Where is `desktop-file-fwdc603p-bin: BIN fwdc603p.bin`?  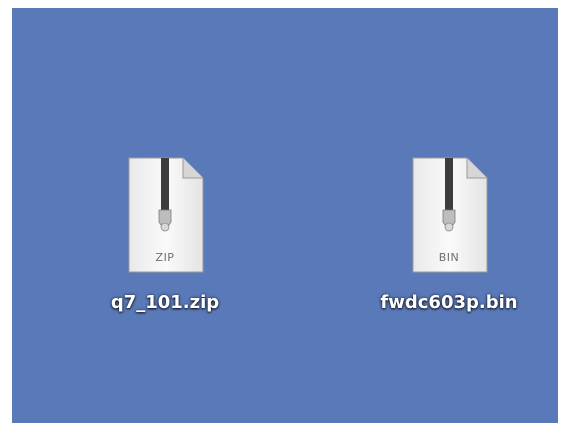
desktop-file-fwdc603p-bin: BIN fwdc603p.bin is located at coordinates (449, 233).